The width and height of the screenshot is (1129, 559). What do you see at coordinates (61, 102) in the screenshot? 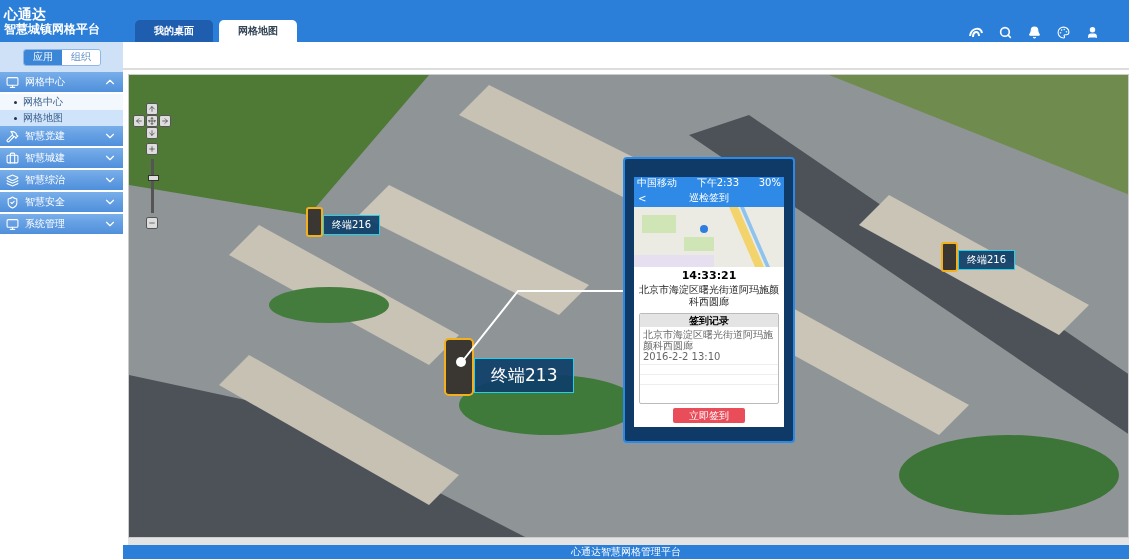
I see `submenu-item: 网格中心` at bounding box center [61, 102].